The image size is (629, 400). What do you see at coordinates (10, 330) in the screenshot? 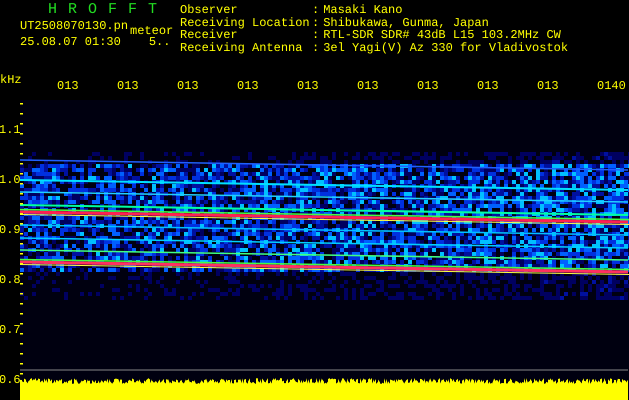
I see `frequency-label: 0.7` at bounding box center [10, 330].